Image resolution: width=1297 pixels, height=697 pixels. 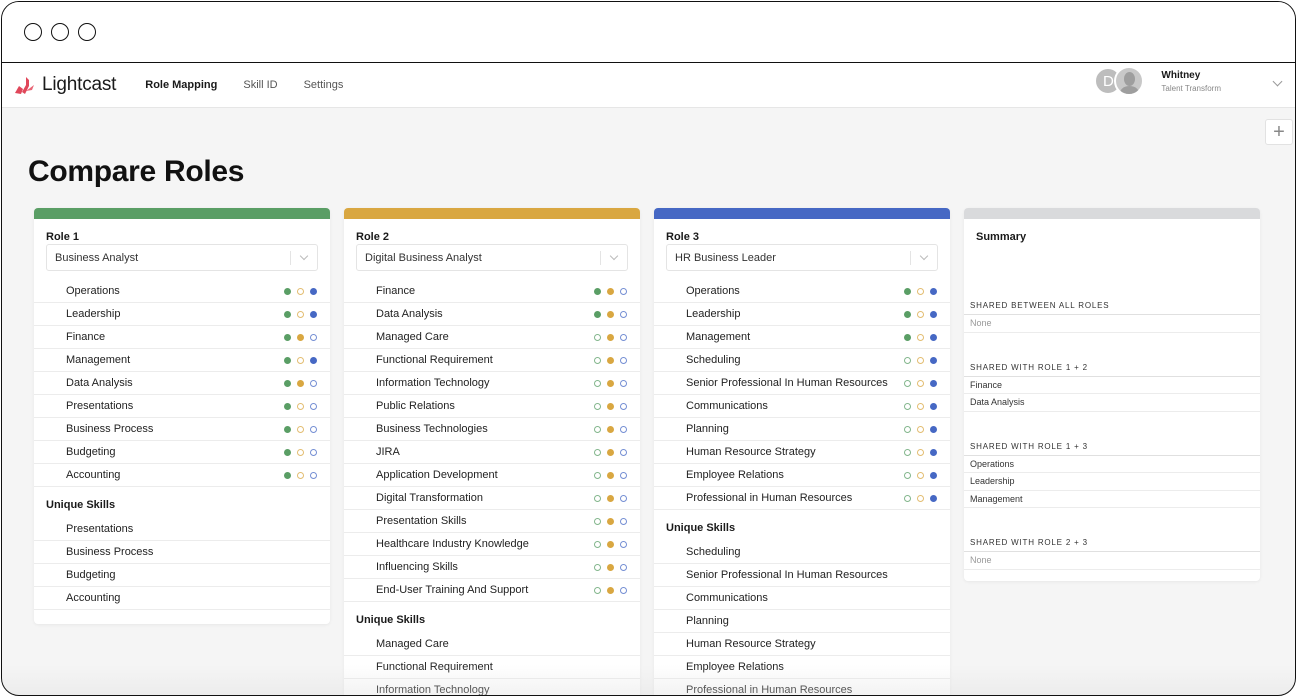 I want to click on skill-row: Information Technology, so click(x=492, y=383).